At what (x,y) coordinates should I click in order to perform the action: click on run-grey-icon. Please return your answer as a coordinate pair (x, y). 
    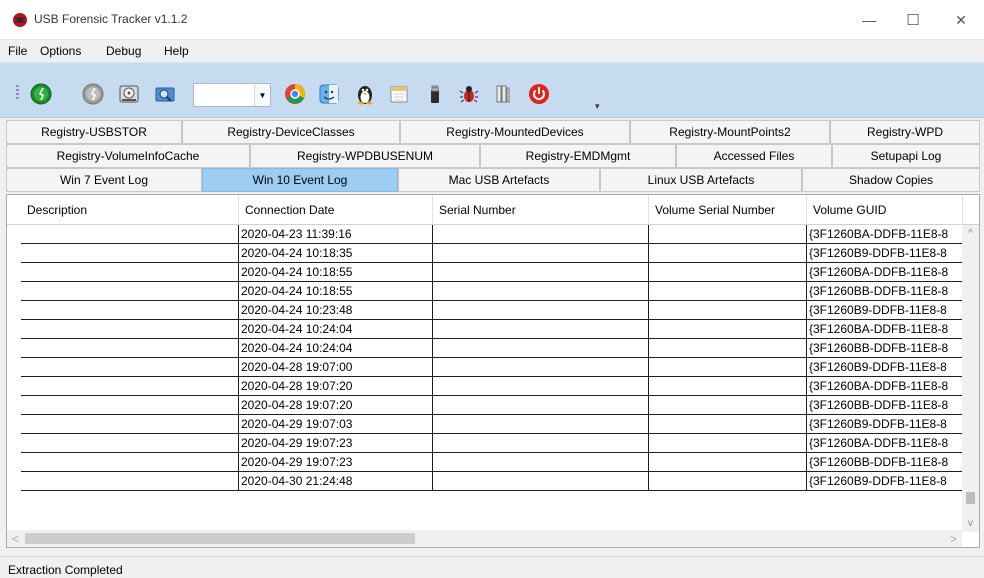
    Looking at the image, I should click on (93, 94).